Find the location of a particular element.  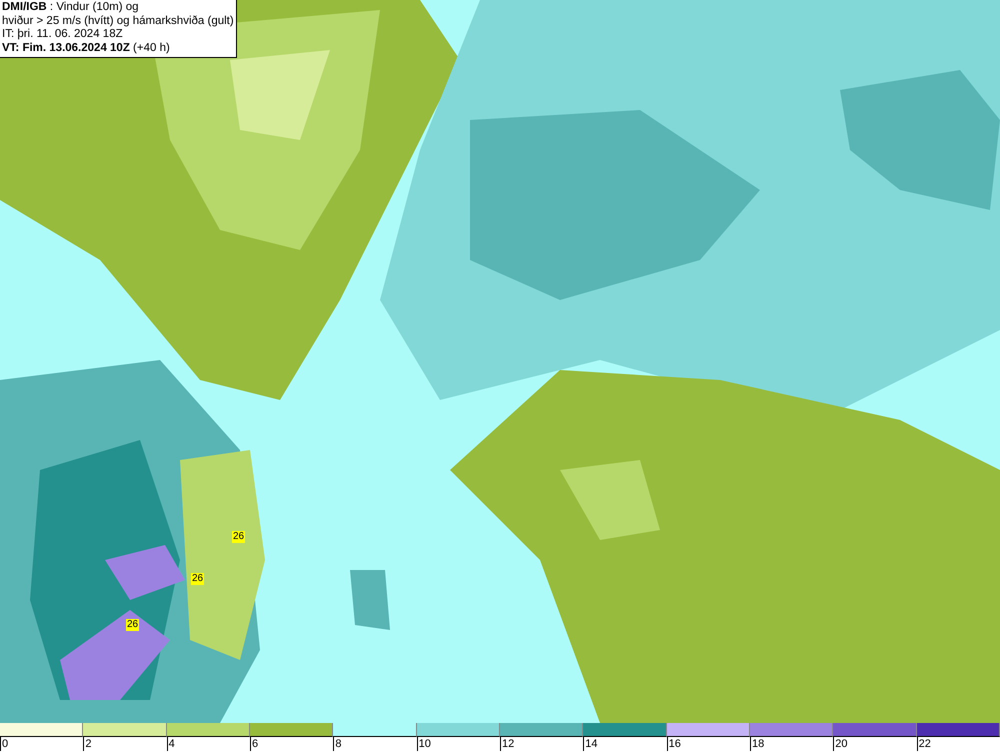

scale-label: 12 is located at coordinates (507, 744).